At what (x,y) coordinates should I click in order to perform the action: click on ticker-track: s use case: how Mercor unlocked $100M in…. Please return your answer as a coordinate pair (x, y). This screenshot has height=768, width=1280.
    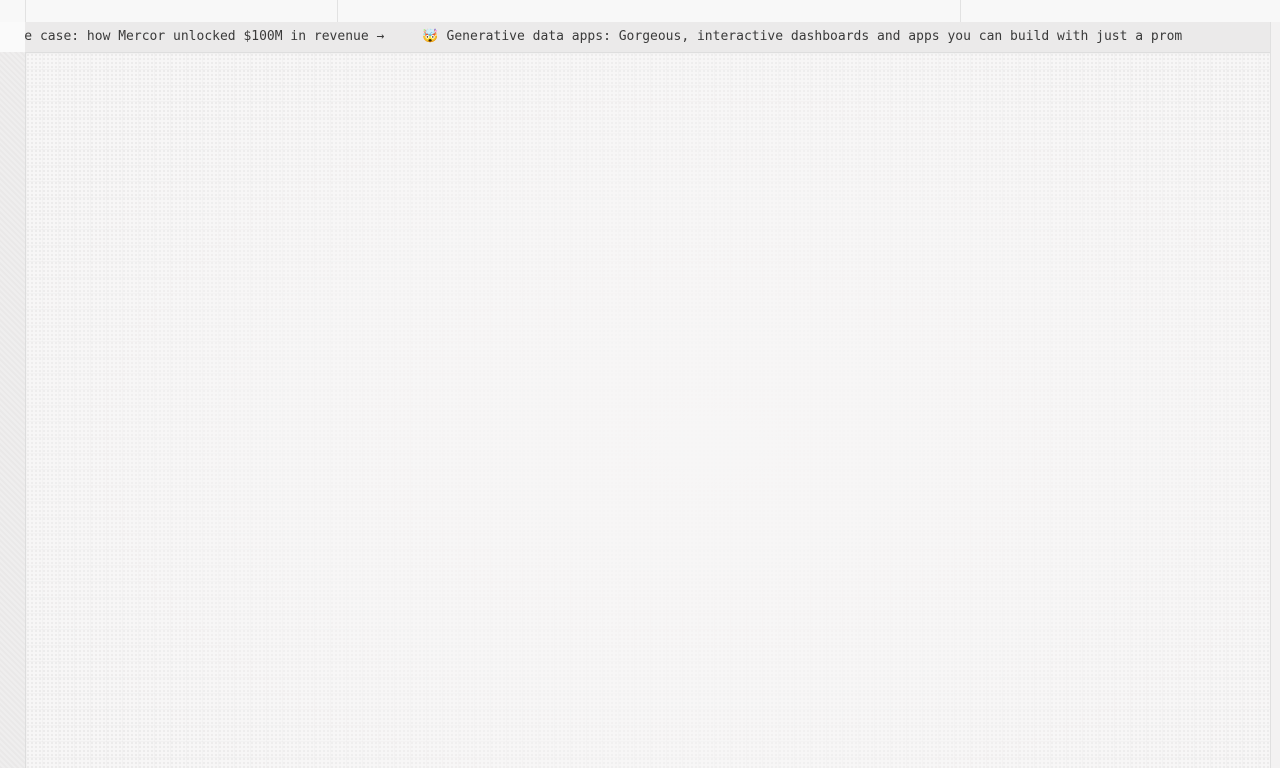
    Looking at the image, I should click on (603, 37).